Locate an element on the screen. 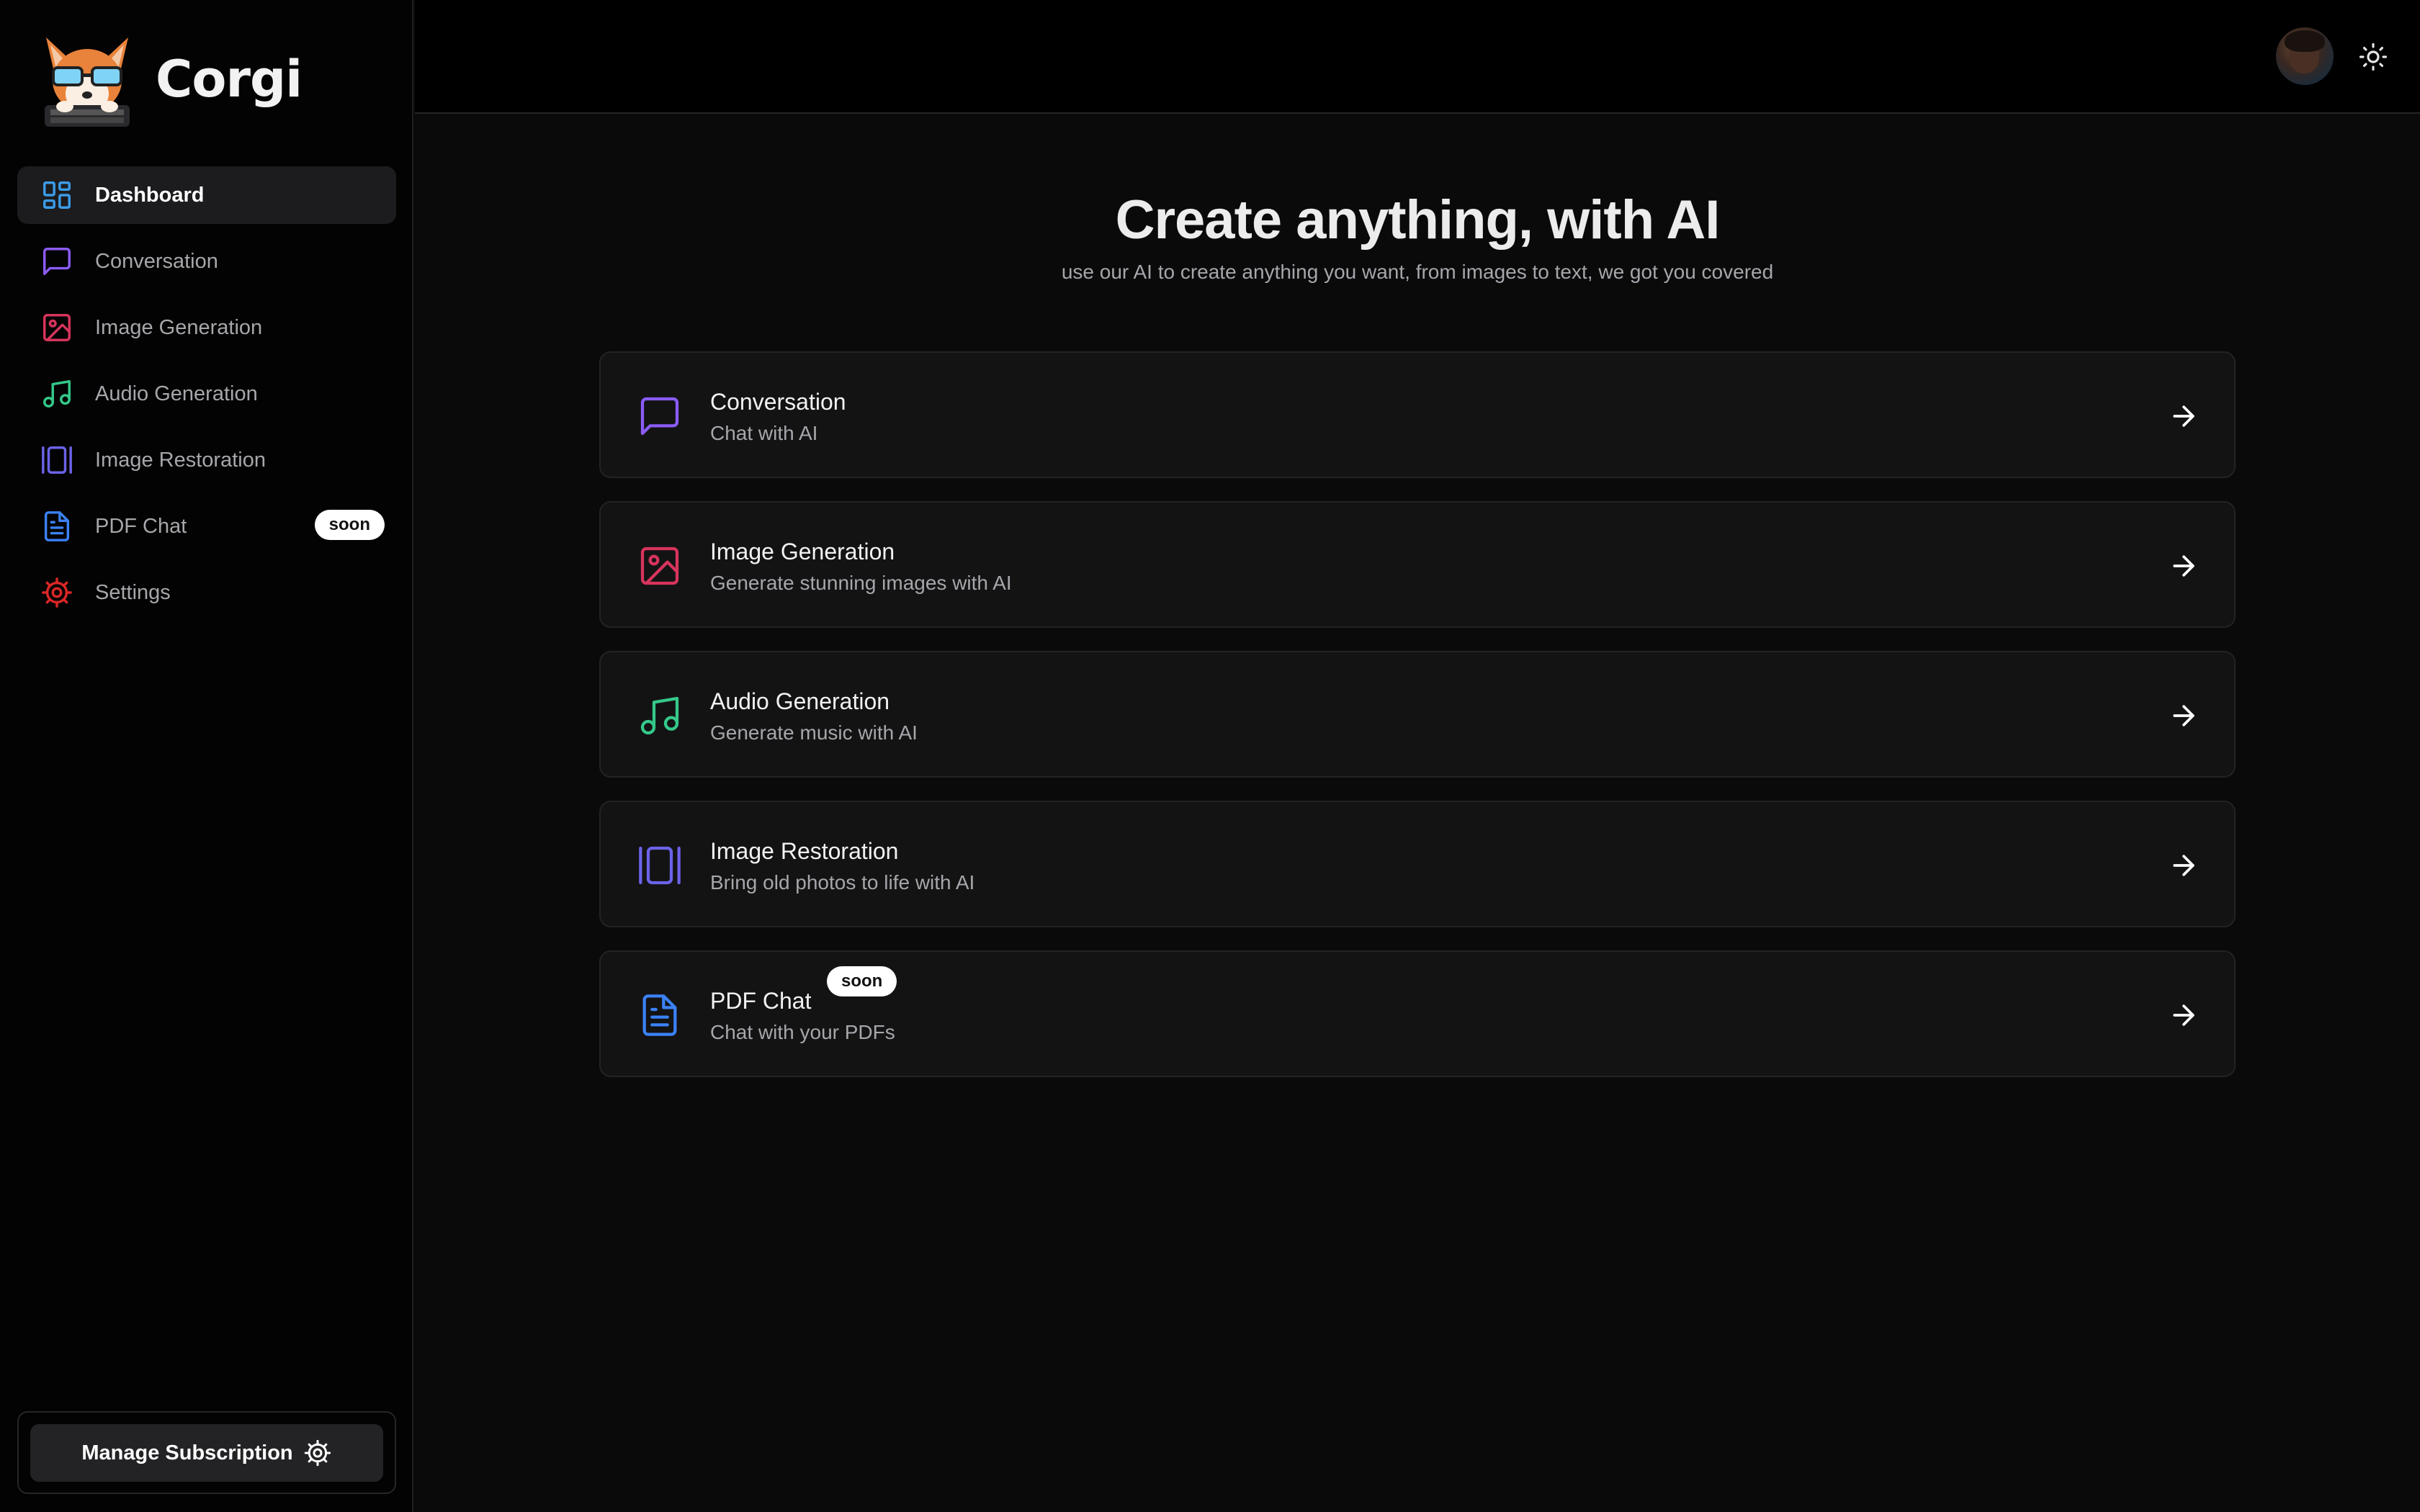 The width and height of the screenshot is (2420, 1512). card-description: Generate music with AI is located at coordinates (814, 732).